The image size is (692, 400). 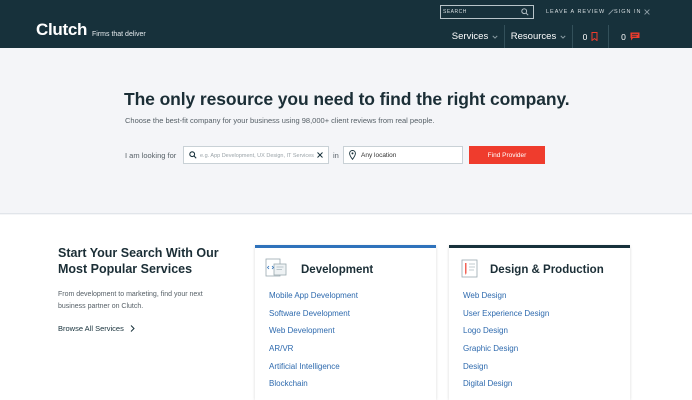 What do you see at coordinates (313, 352) in the screenshot?
I see `list-item: AR/VR` at bounding box center [313, 352].